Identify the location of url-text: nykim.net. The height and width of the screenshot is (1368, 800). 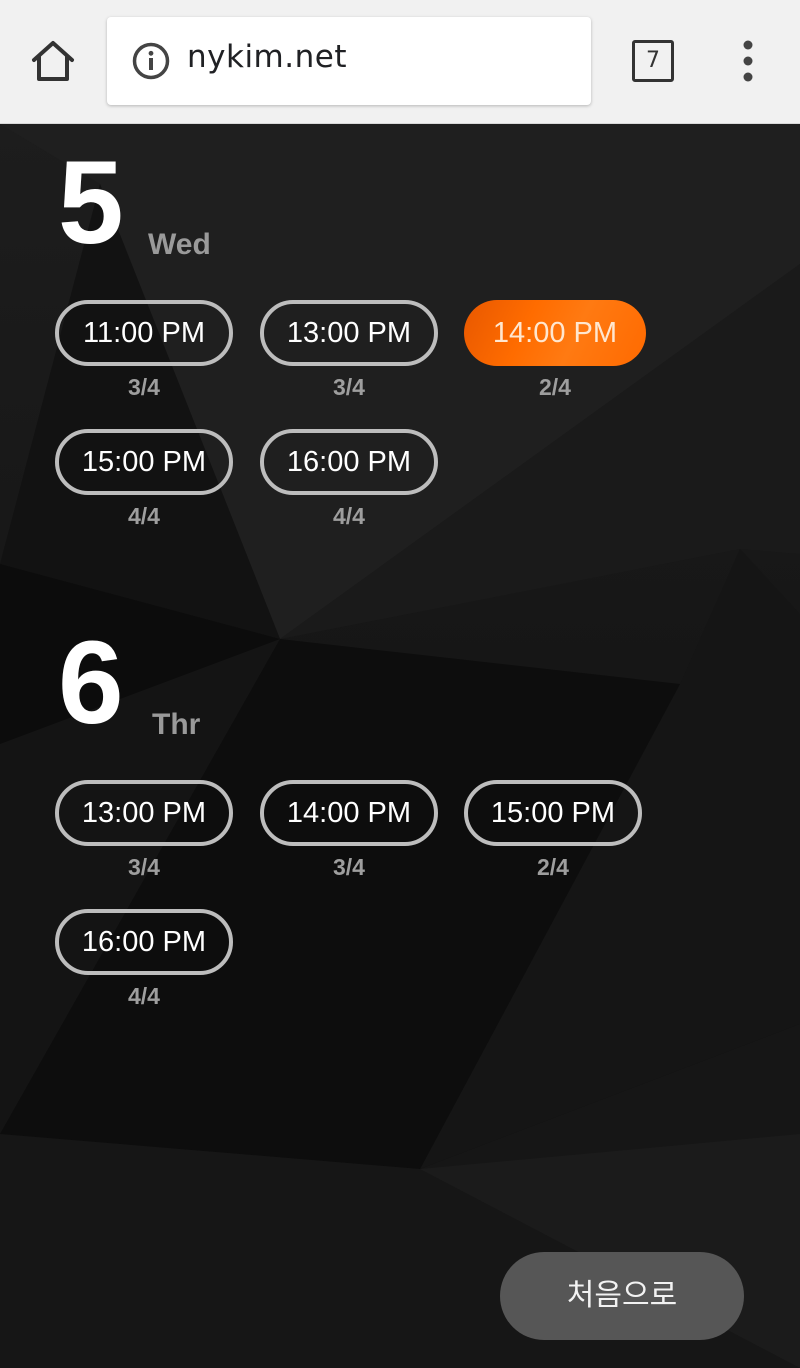
(267, 57).